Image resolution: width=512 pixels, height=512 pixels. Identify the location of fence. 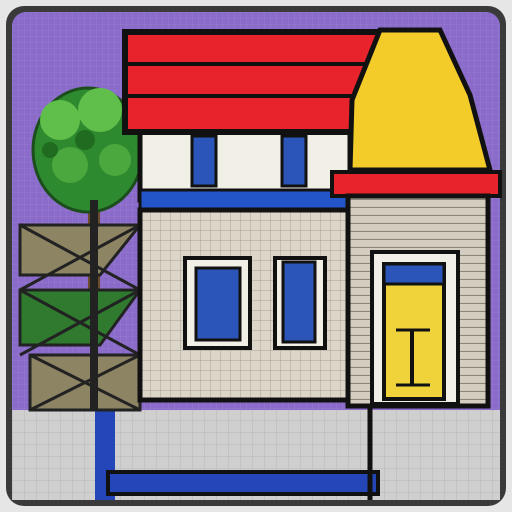
(81, 306).